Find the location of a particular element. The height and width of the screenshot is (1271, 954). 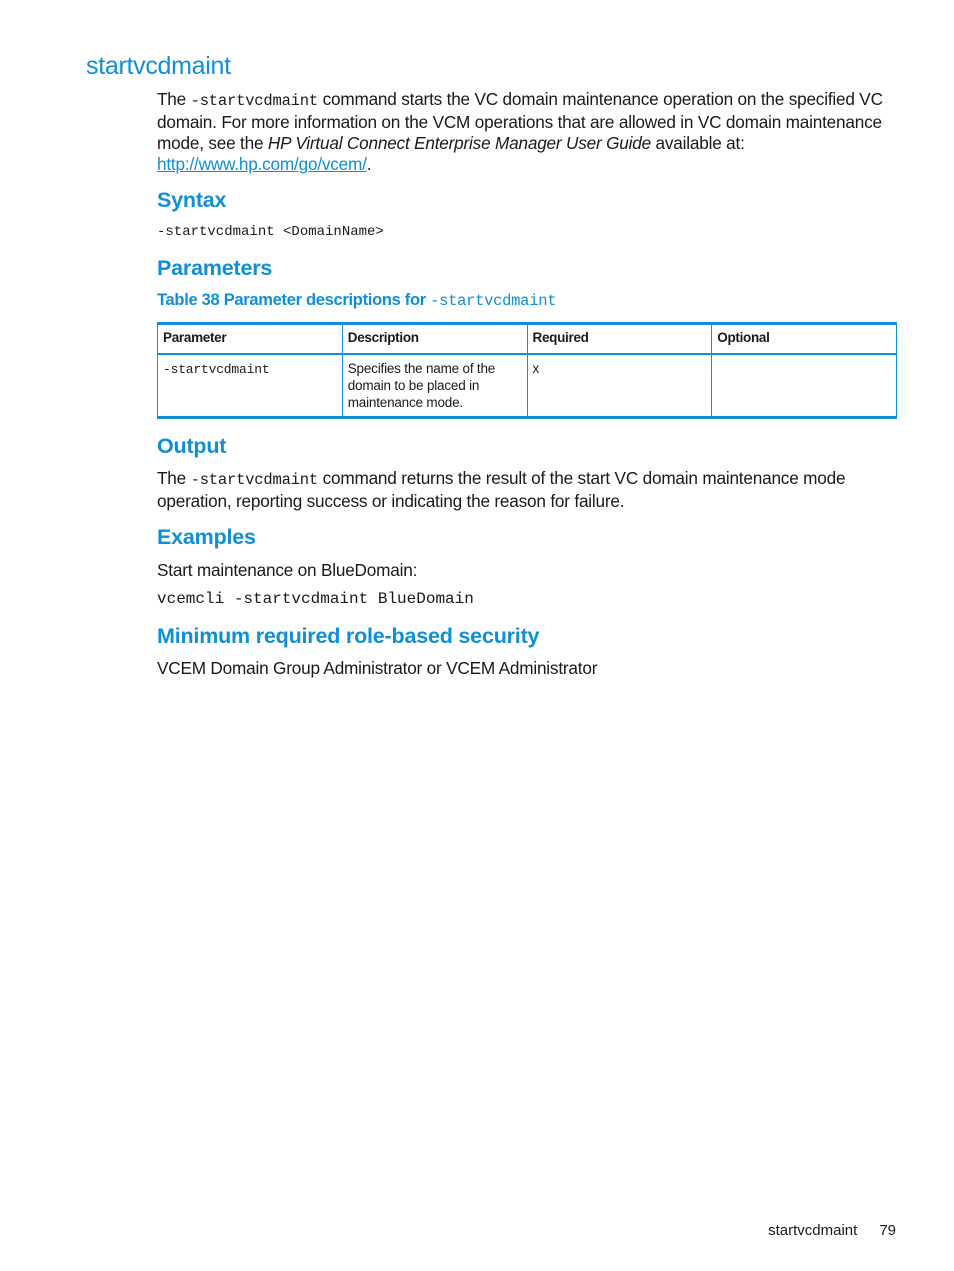

output-heading: Output is located at coordinates (192, 446).